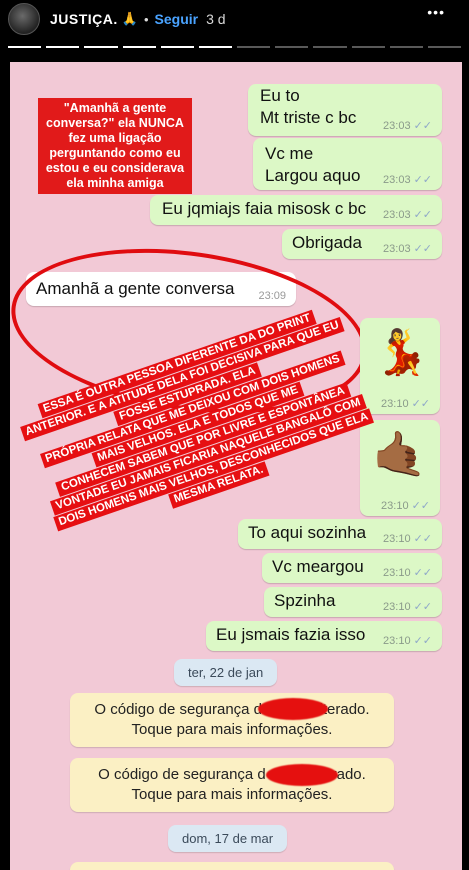 This screenshot has width=469, height=870. I want to click on message-bubble-outgoing: To aqui sozinha 23:10 ✓✓, so click(340, 534).